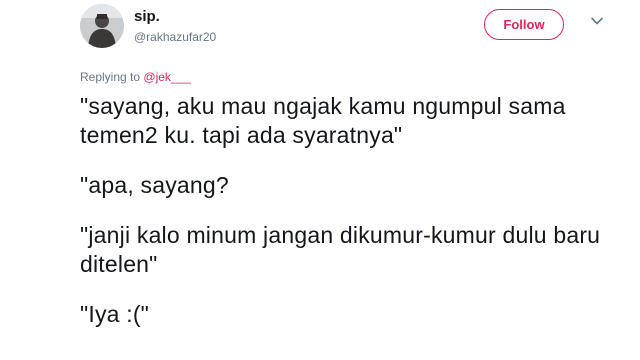 This screenshot has width=640, height=360. Describe the element at coordinates (115, 314) in the screenshot. I see `tweet-paragraph: "Iya :("` at that location.